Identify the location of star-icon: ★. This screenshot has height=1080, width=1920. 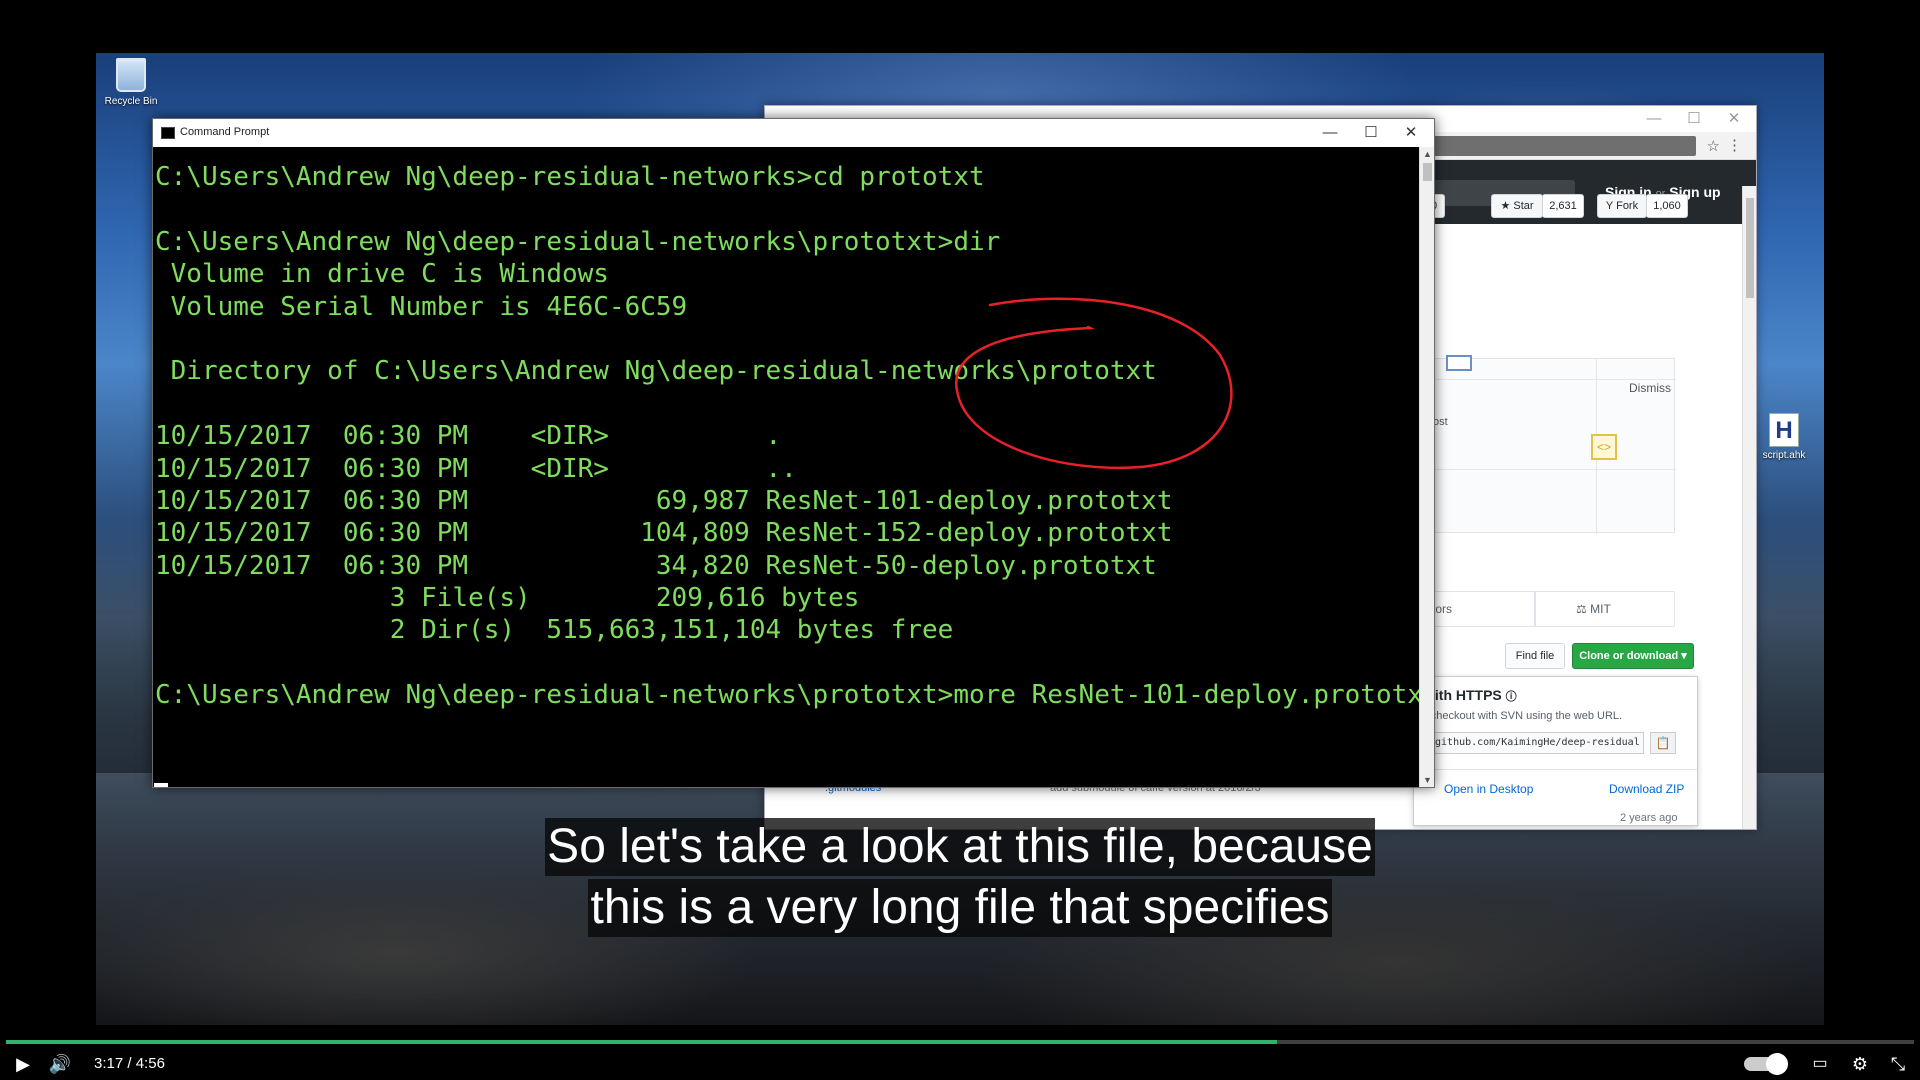
(1505, 206).